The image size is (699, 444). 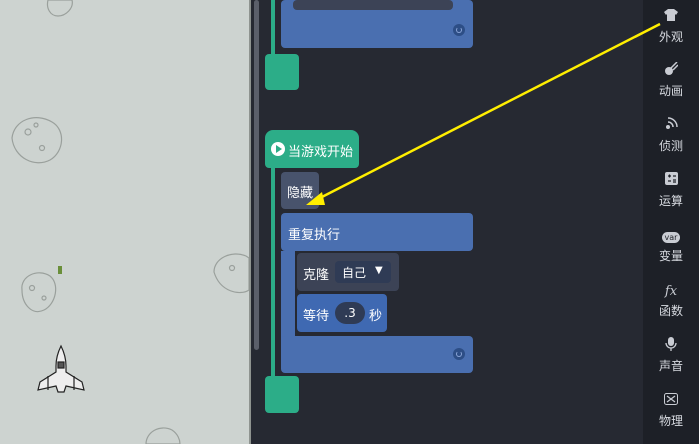 What do you see at coordinates (670, 256) in the screenshot?
I see `category-label: 变量` at bounding box center [670, 256].